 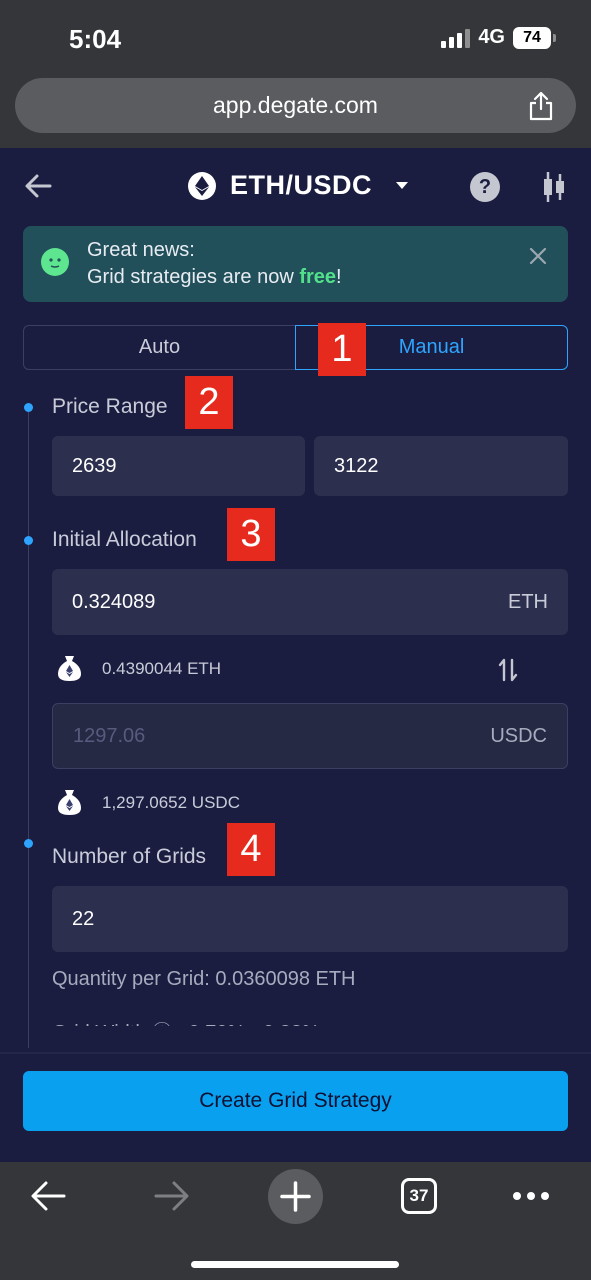 I want to click on close-icon, so click(x=538, y=256).